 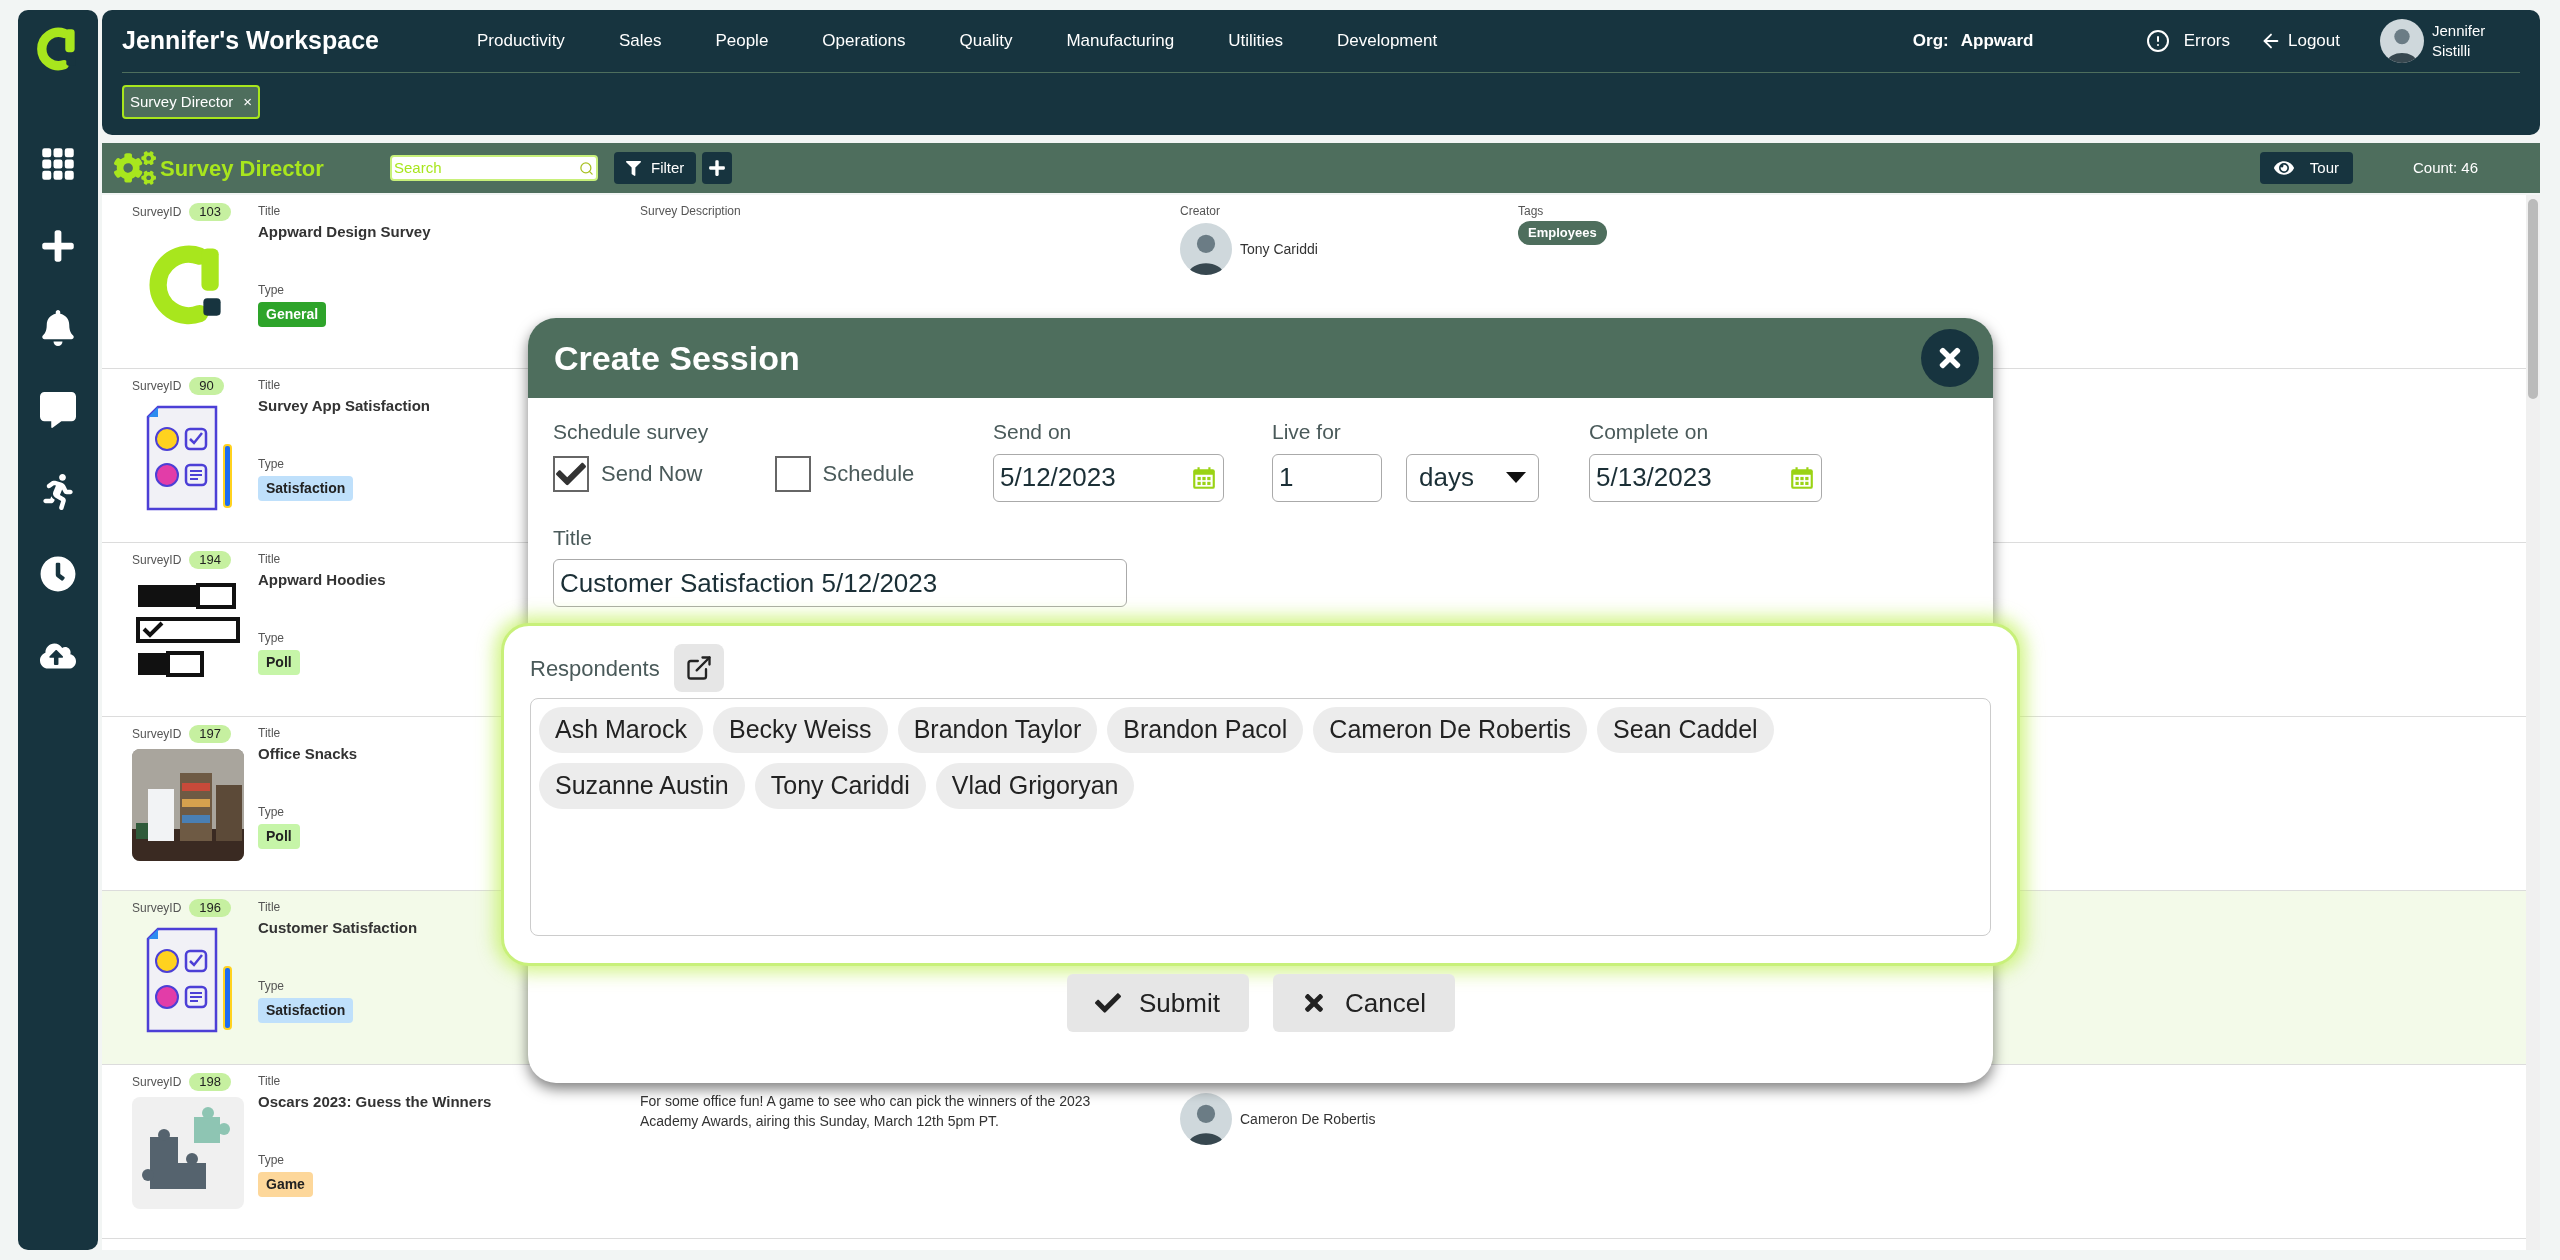 What do you see at coordinates (322, 580) in the screenshot?
I see `survey-title: Appward Hoodies` at bounding box center [322, 580].